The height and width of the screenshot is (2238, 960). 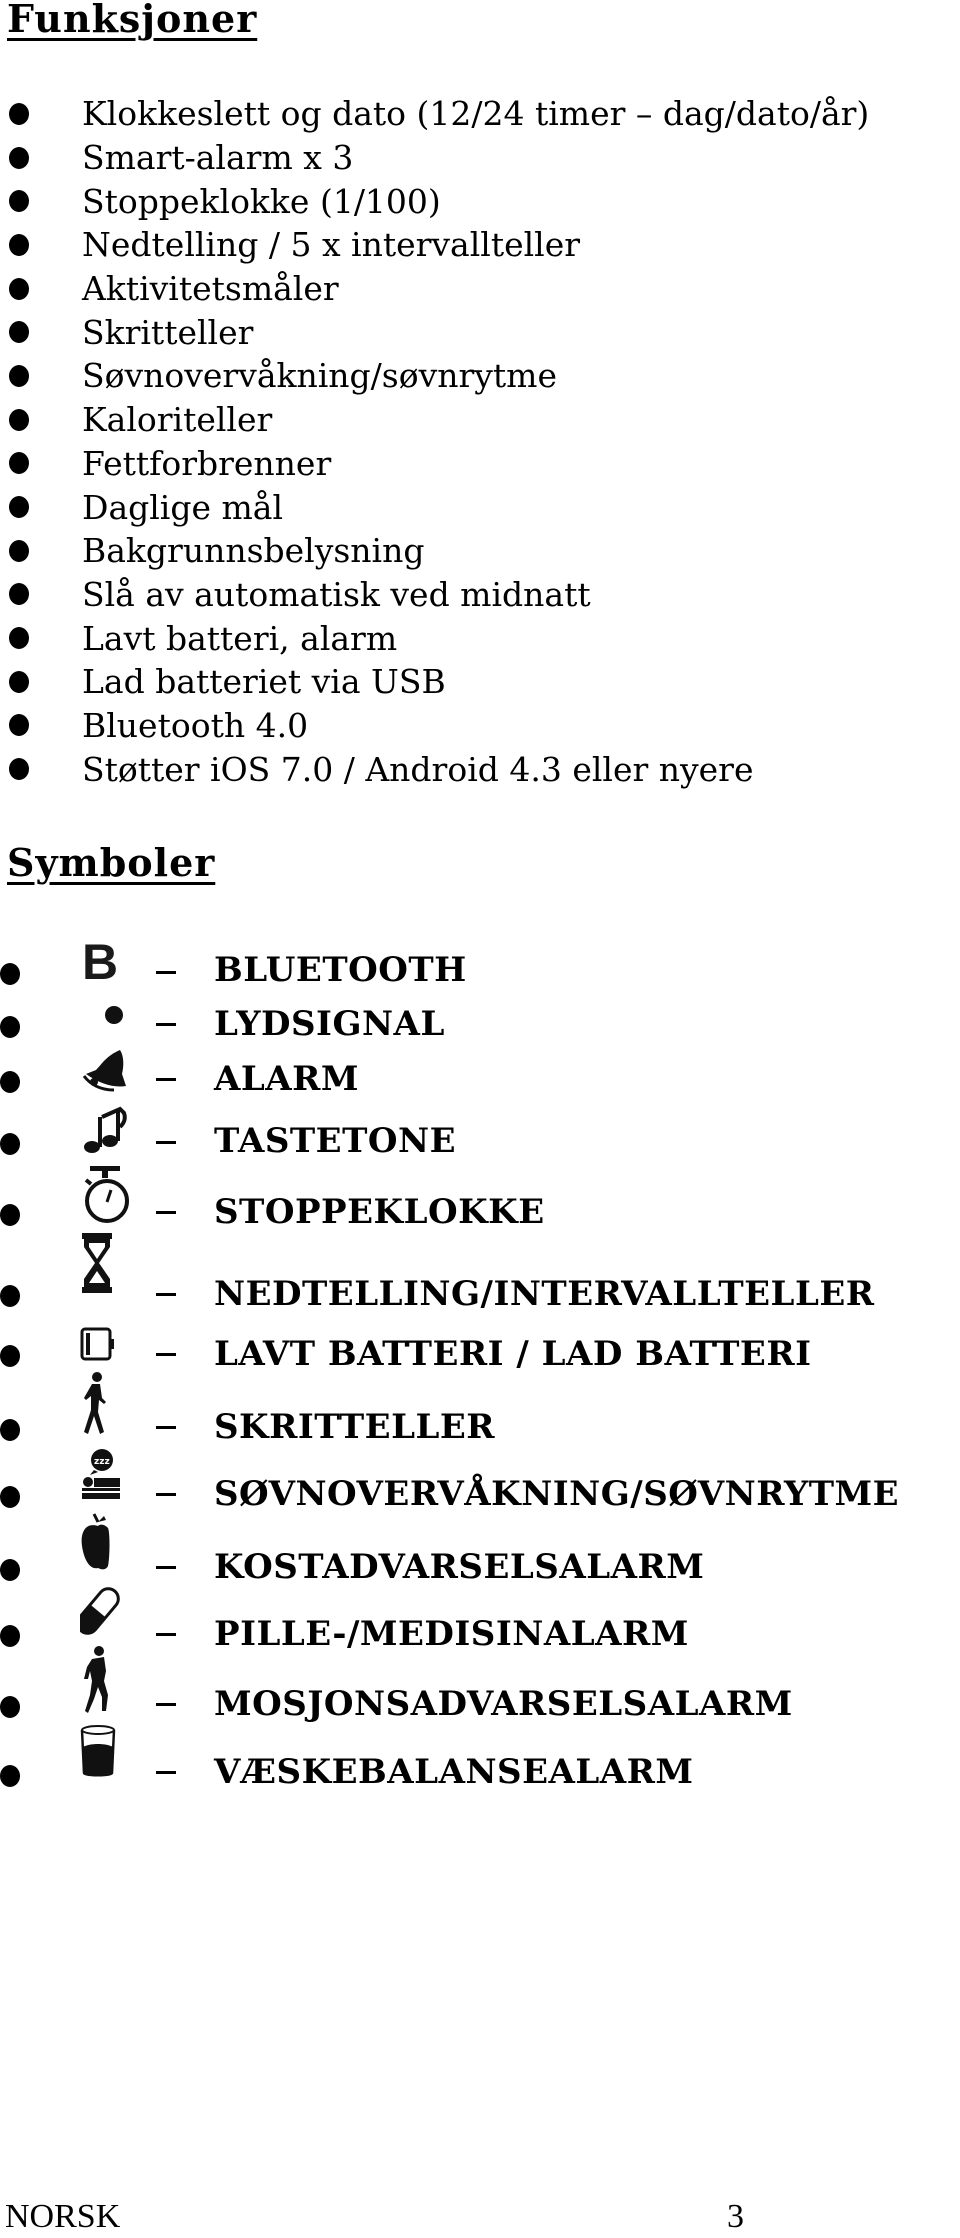 I want to click on feature-text: Skritteller, so click(x=168, y=332).